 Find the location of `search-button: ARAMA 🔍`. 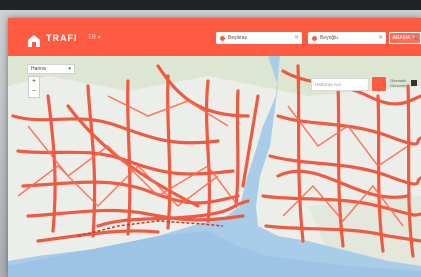

search-button: ARAMA 🔍 is located at coordinates (405, 38).